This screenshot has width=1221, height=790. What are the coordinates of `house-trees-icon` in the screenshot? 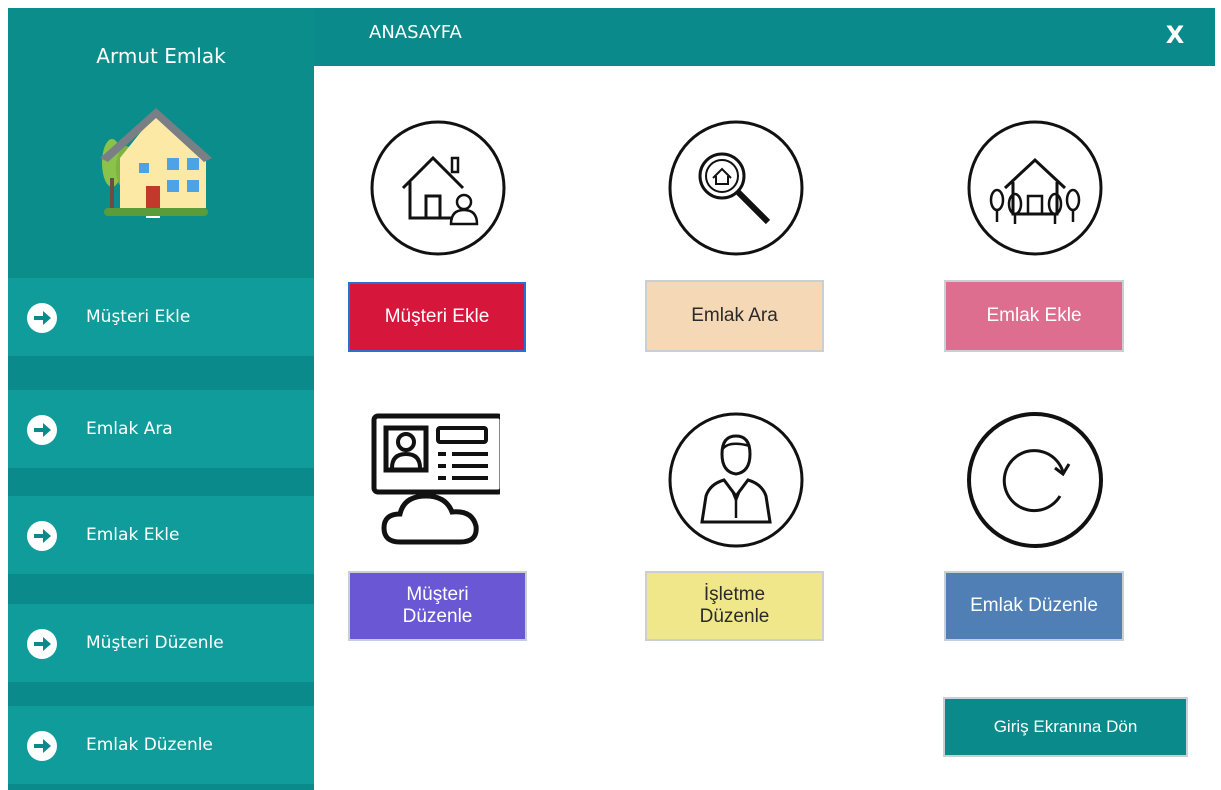 It's located at (1035, 188).